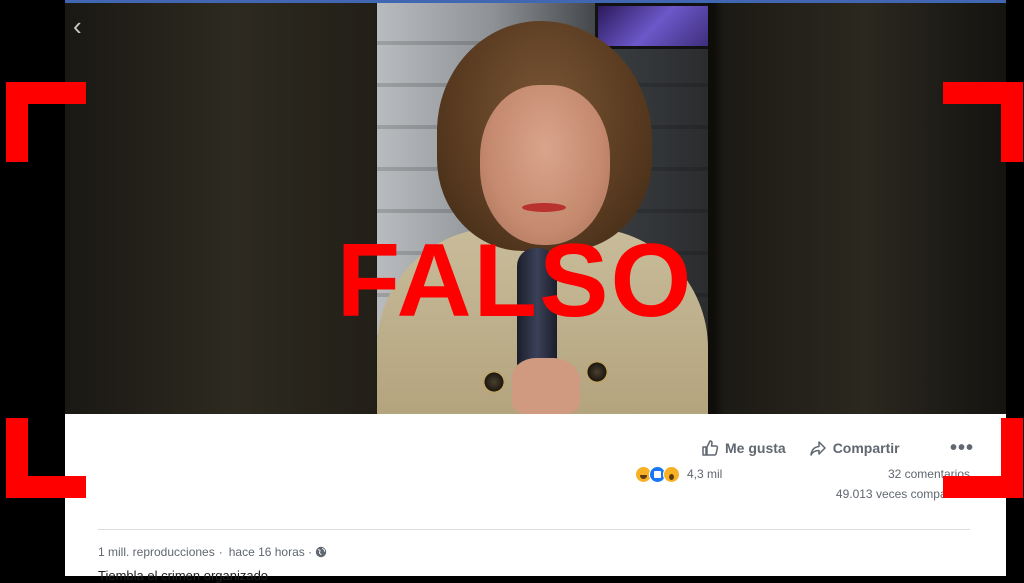 Image resolution: width=1024 pixels, height=583 pixels. I want to click on corner-bracket-bottom-left, so click(46, 458).